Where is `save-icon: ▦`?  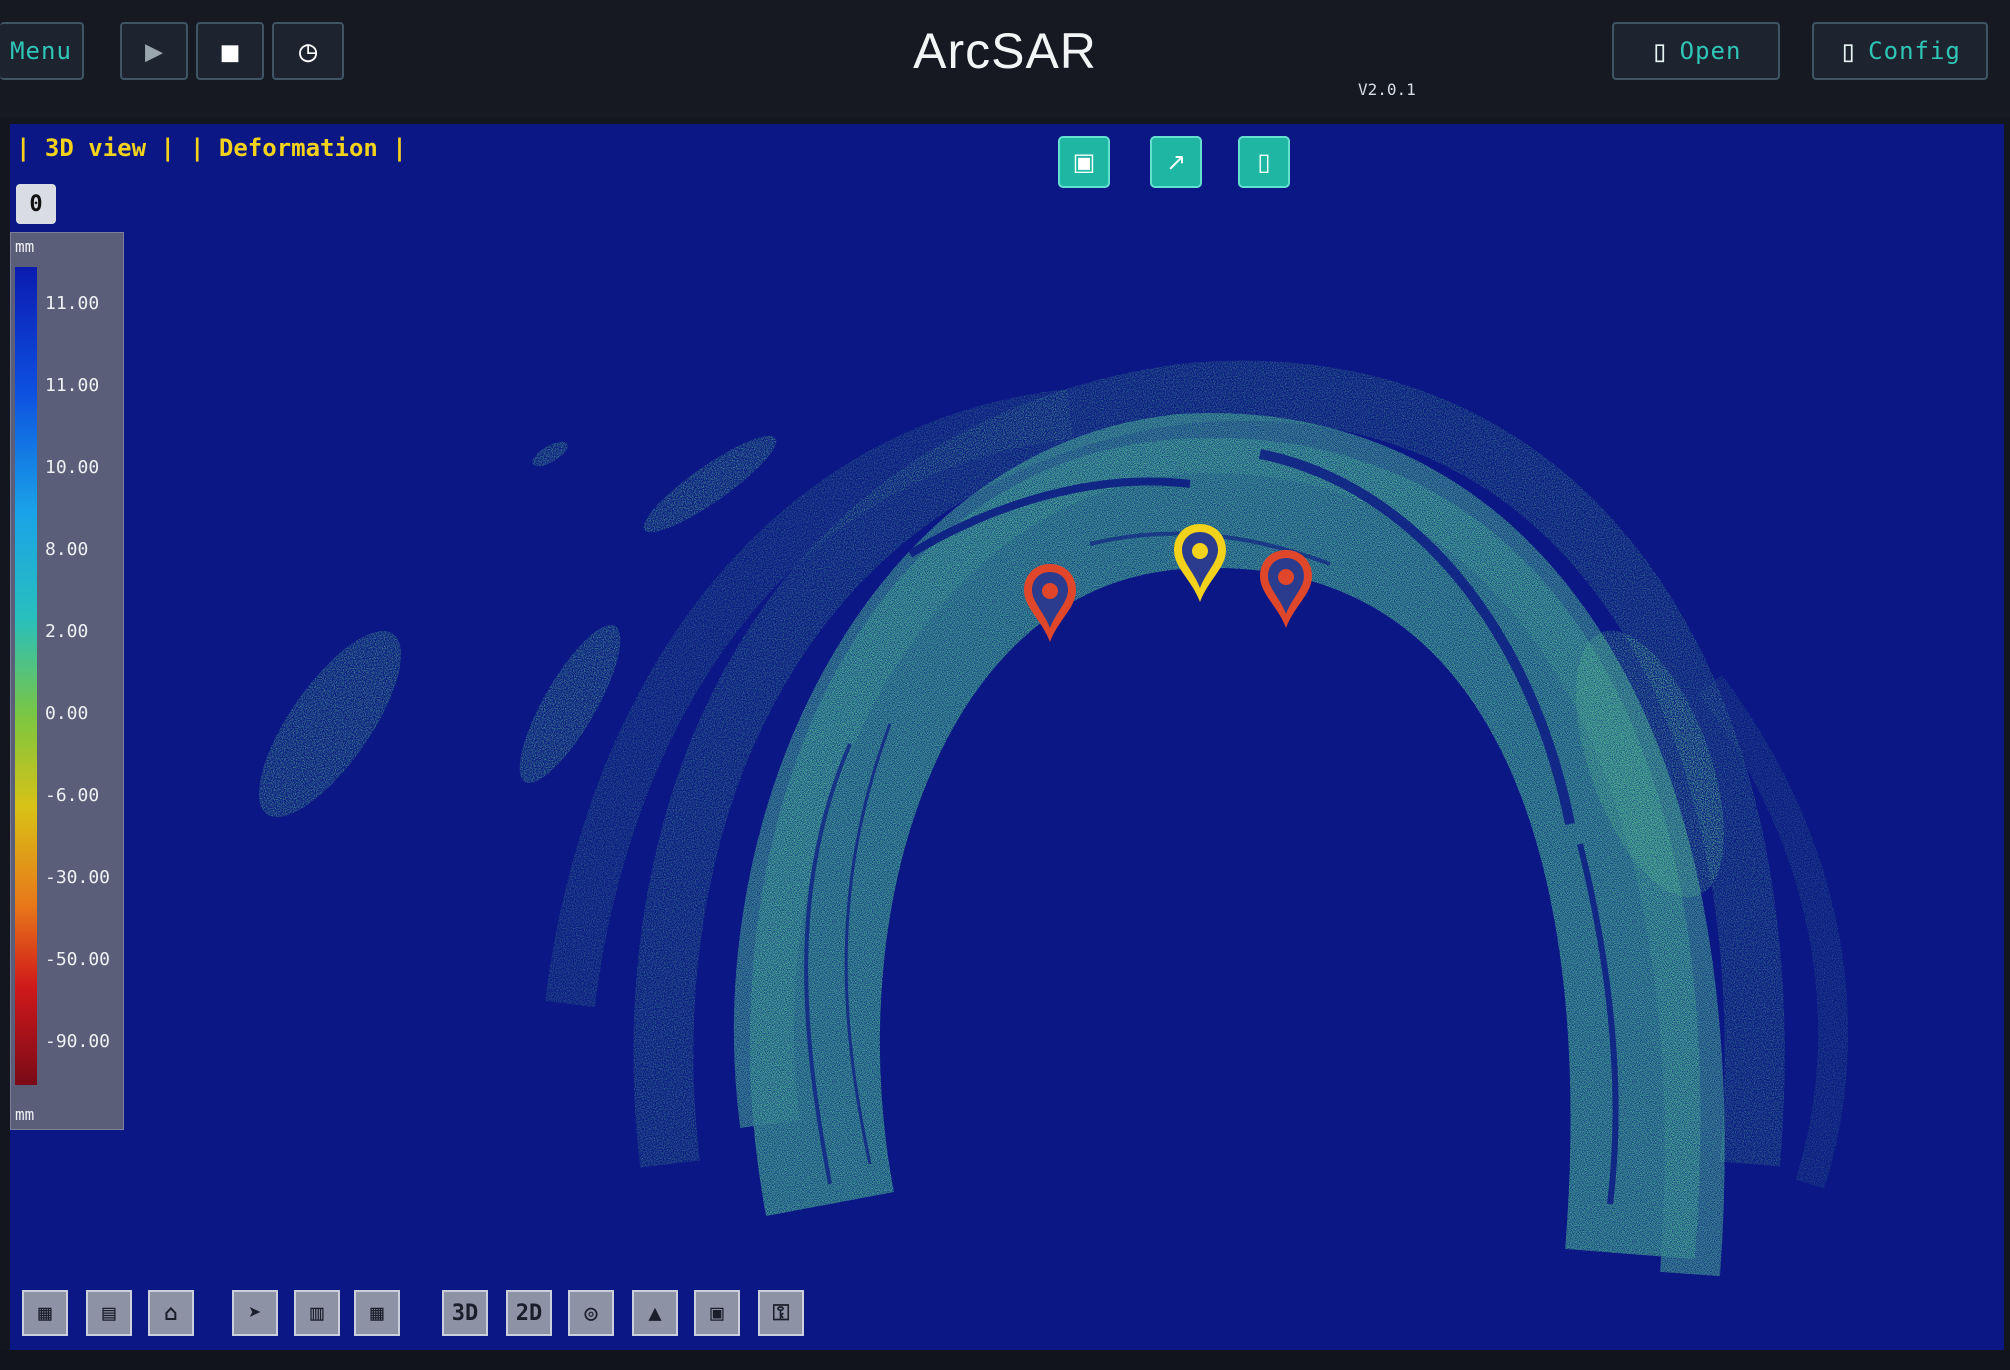 save-icon: ▦ is located at coordinates (45, 1313).